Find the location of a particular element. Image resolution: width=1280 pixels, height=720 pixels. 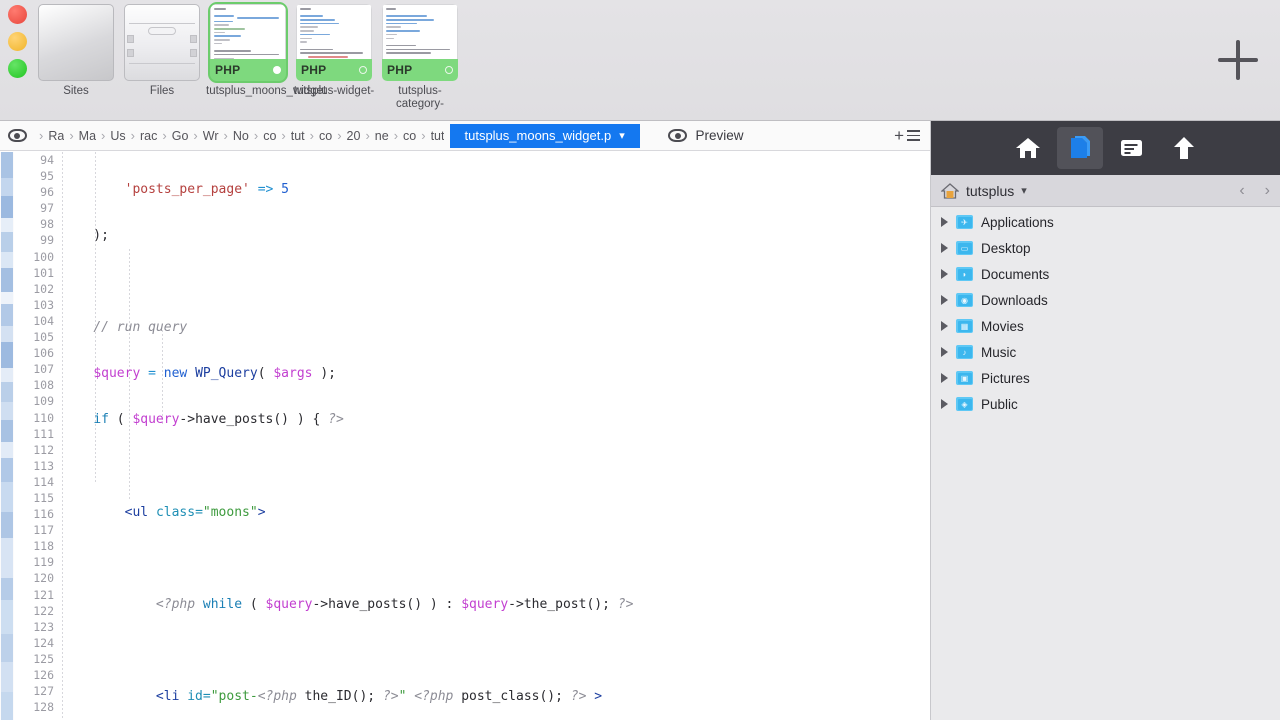

files-folder-icon is located at coordinates (162, 42).